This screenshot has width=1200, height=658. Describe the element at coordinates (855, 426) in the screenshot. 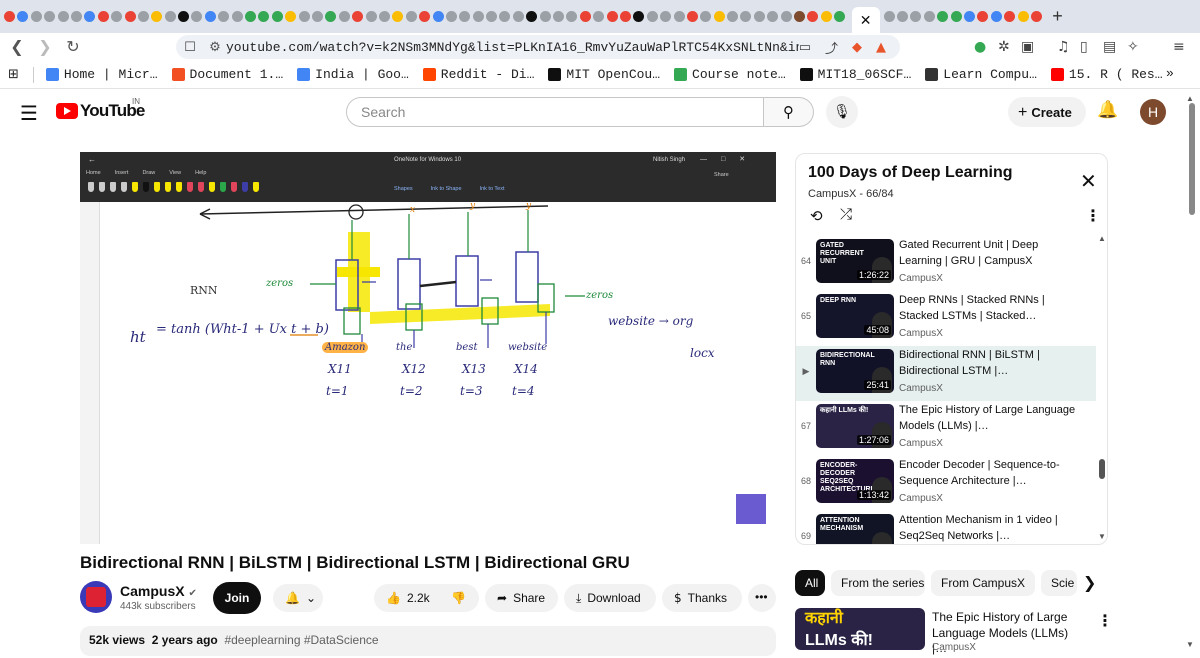

I see `playlist-thumbnail: कहानी LLMs की! 1:27:06` at that location.